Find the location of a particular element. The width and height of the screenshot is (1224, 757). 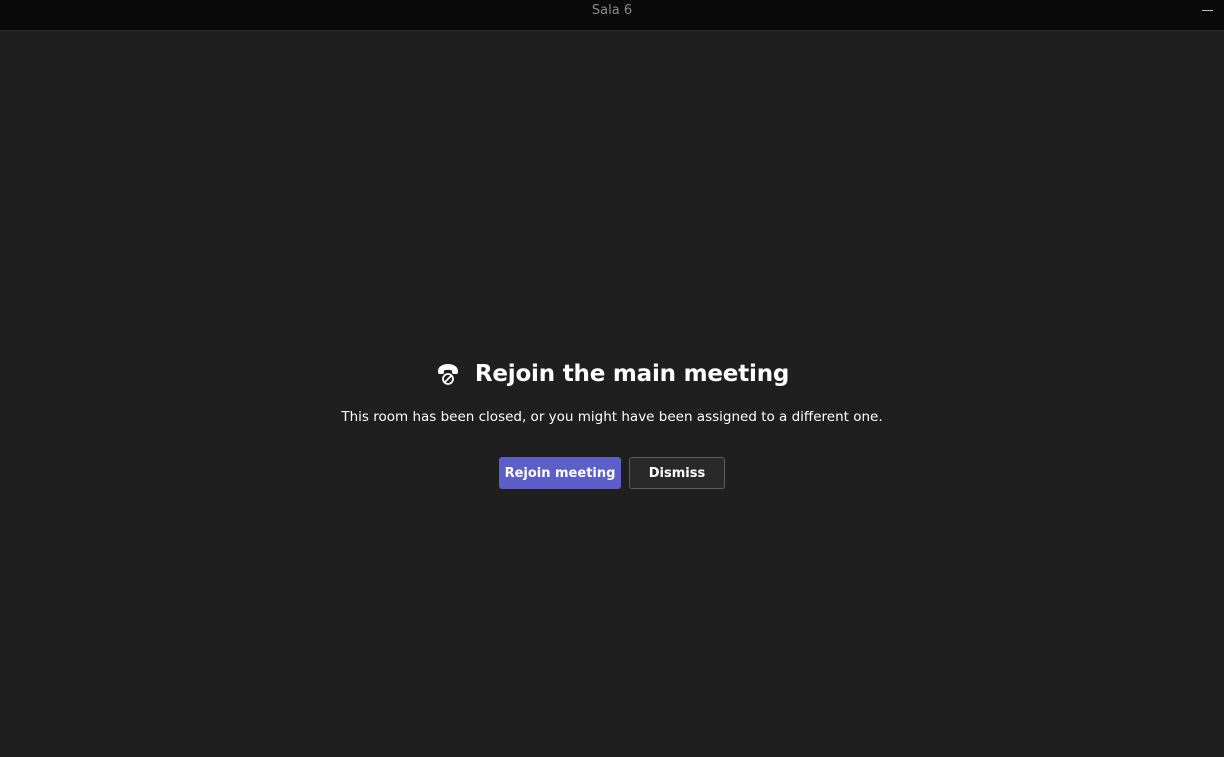

dialog-actions: Rejoin meeting Dismiss is located at coordinates (612, 473).